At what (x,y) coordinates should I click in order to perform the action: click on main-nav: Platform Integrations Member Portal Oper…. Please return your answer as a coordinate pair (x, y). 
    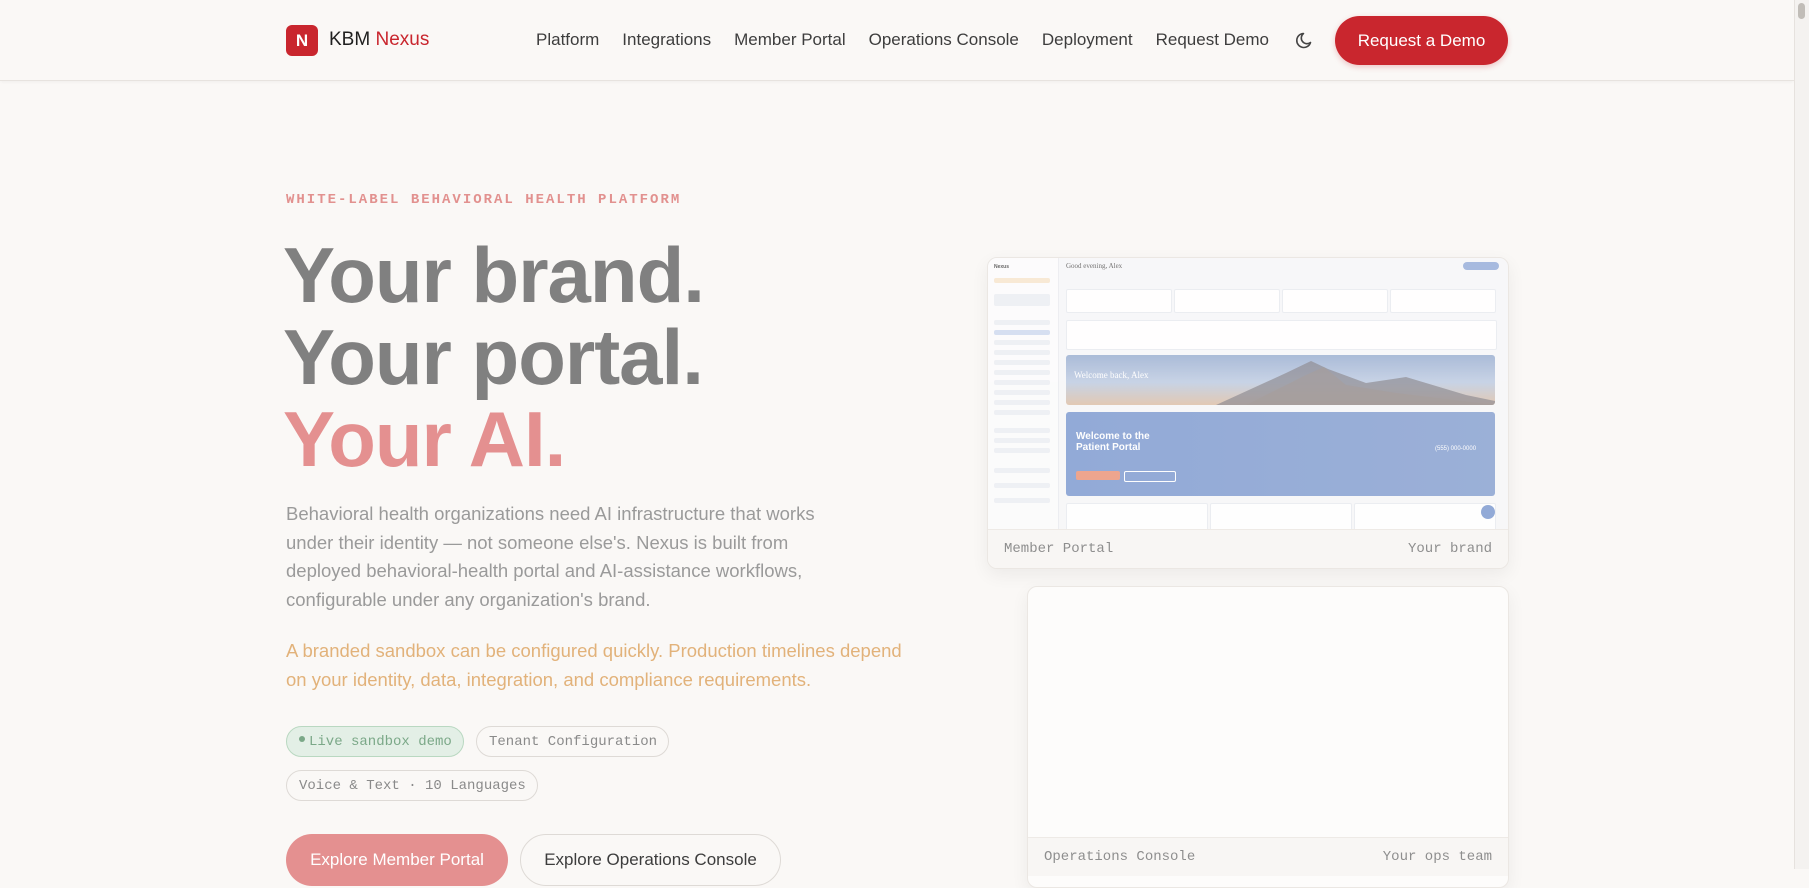
    Looking at the image, I should click on (914, 40).